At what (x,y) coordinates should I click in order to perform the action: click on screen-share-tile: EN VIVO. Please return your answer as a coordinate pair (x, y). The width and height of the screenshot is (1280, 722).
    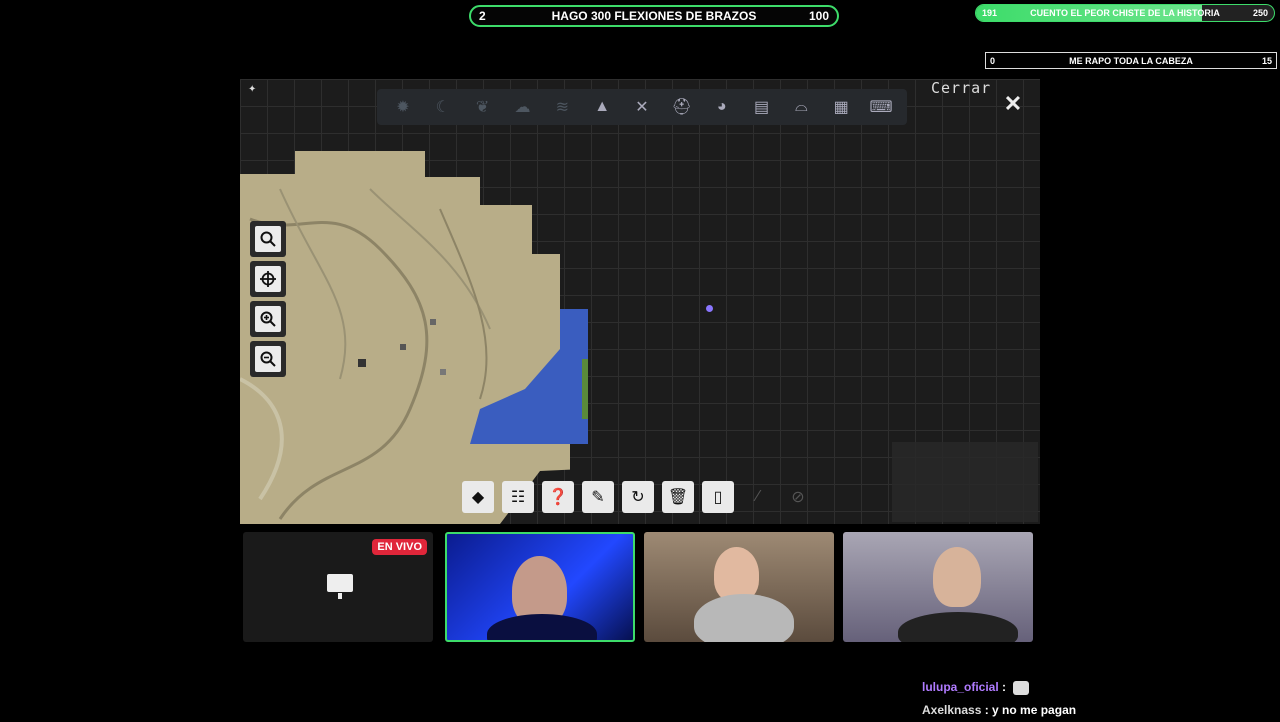
    Looking at the image, I should click on (338, 587).